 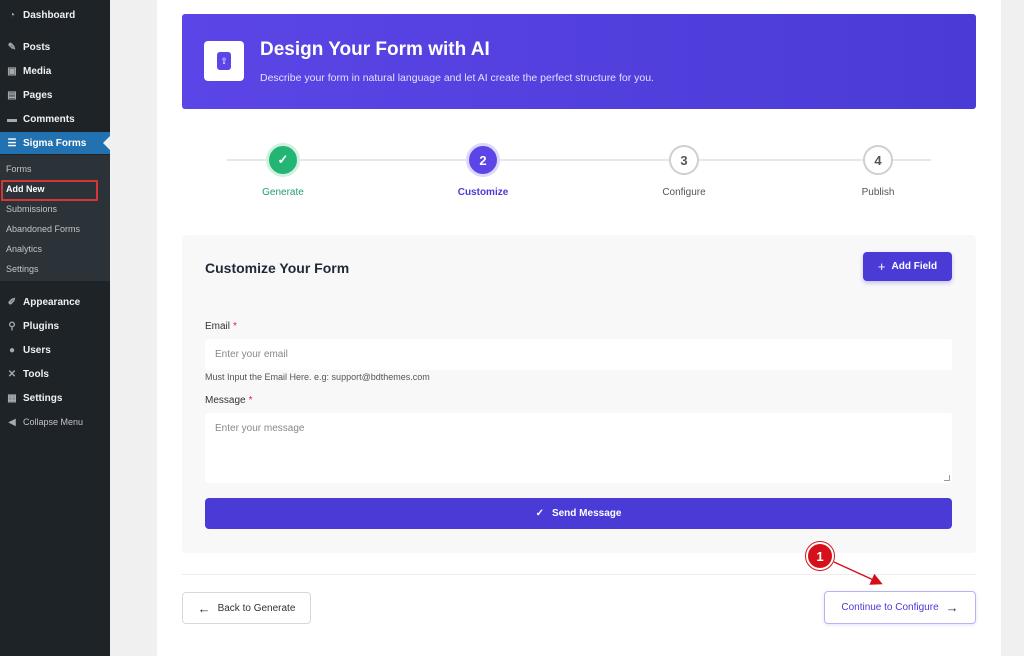 What do you see at coordinates (36, 374) in the screenshot?
I see `menu-tools-label: Tools` at bounding box center [36, 374].